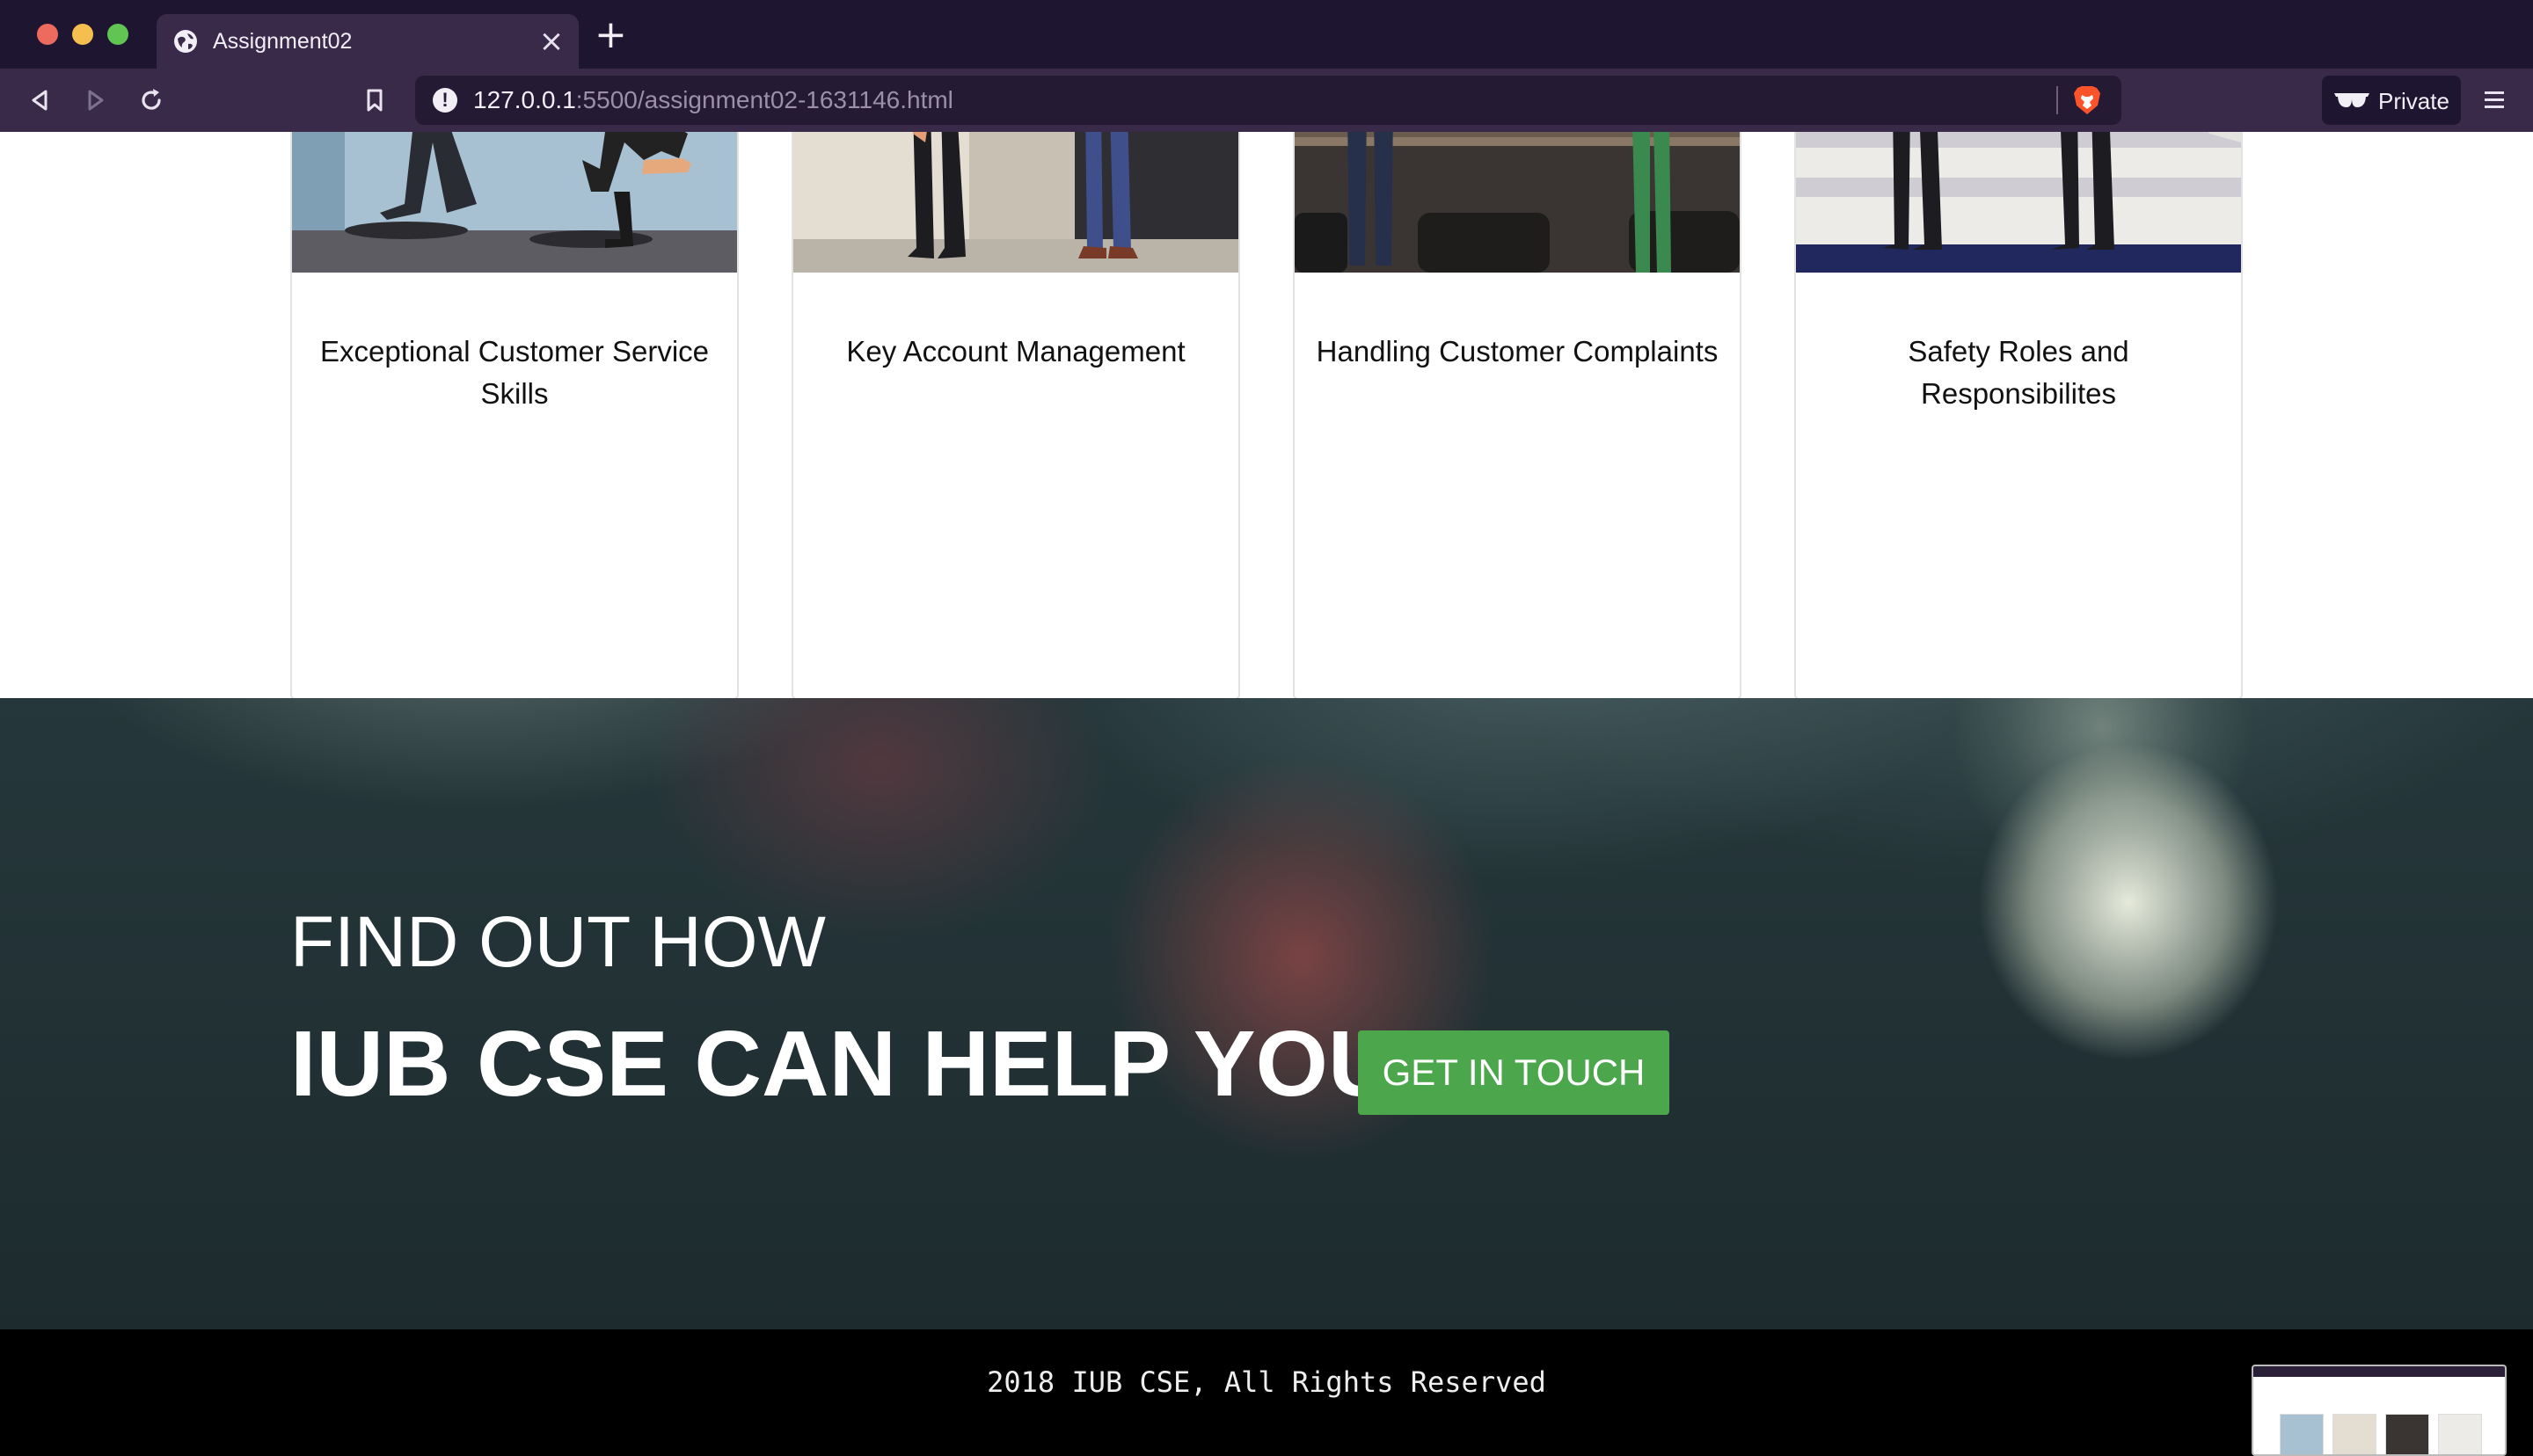  I want to click on course-card-title: Key Account Management, so click(1016, 351).